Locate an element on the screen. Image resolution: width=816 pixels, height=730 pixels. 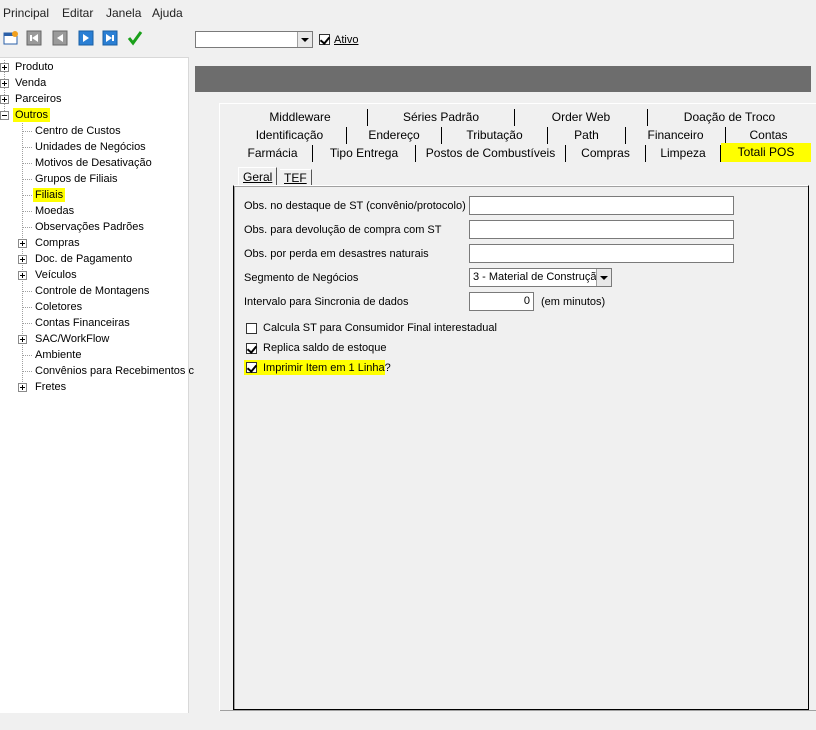
segmento-select: 3 - Material de Construção is located at coordinates (540, 277).